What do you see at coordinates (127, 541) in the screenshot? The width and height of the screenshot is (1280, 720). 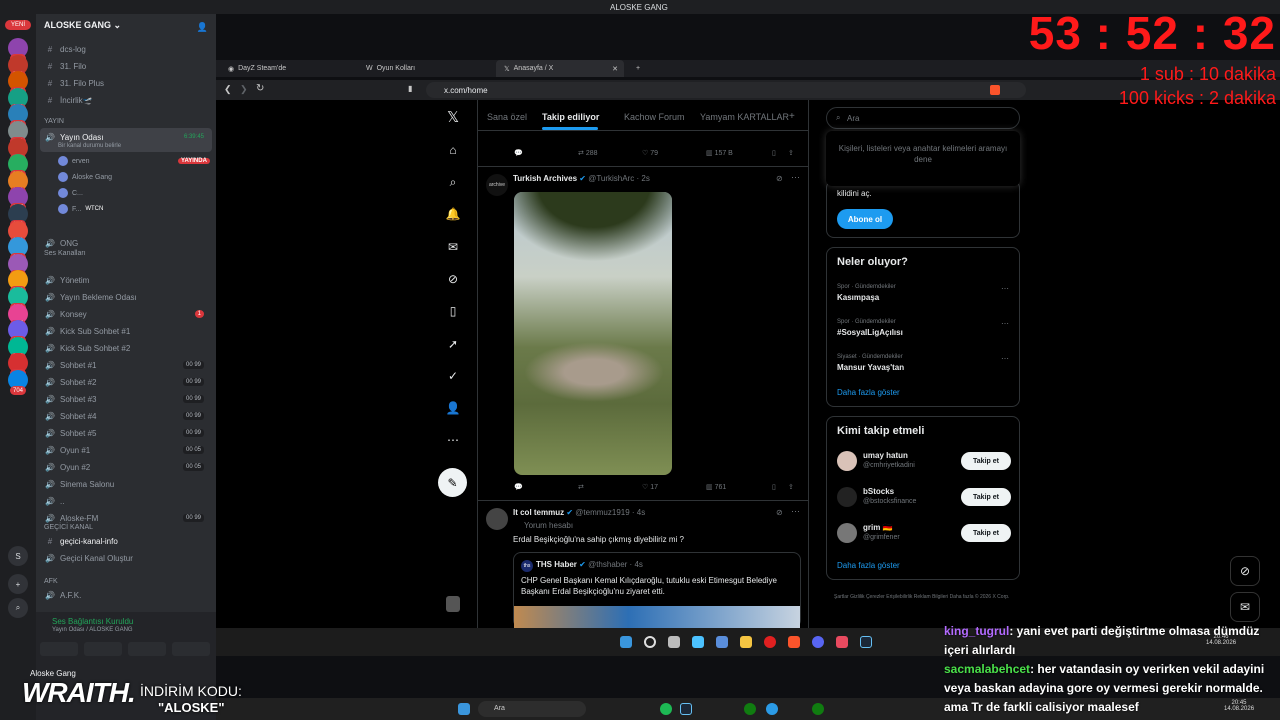 I see `channel-gecici-info: # geçici-kanal-info` at bounding box center [127, 541].